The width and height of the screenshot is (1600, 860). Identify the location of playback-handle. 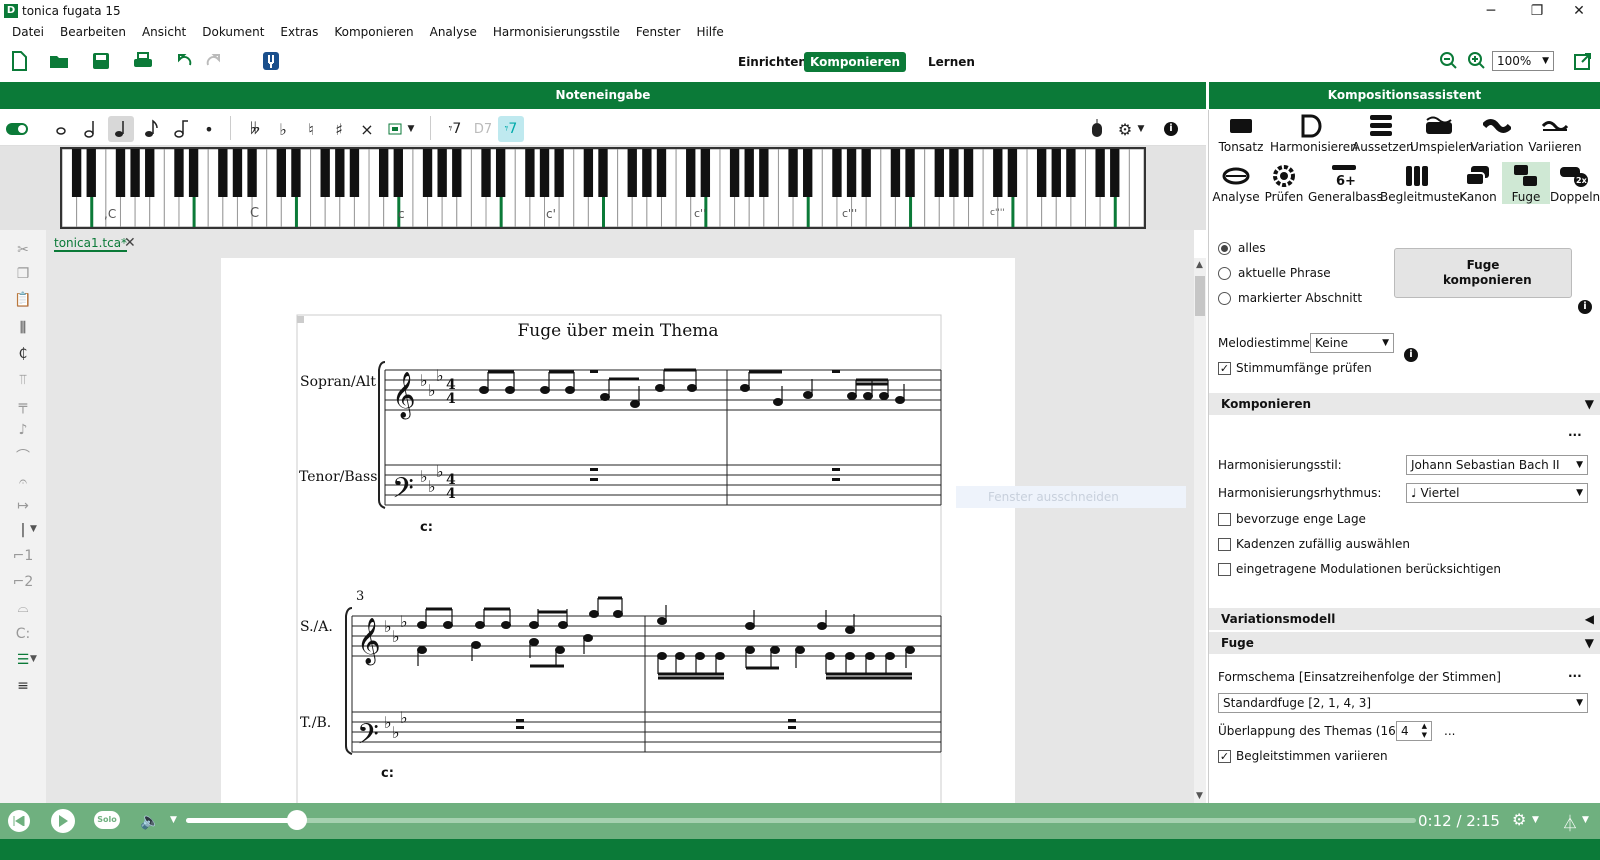
(296, 820).